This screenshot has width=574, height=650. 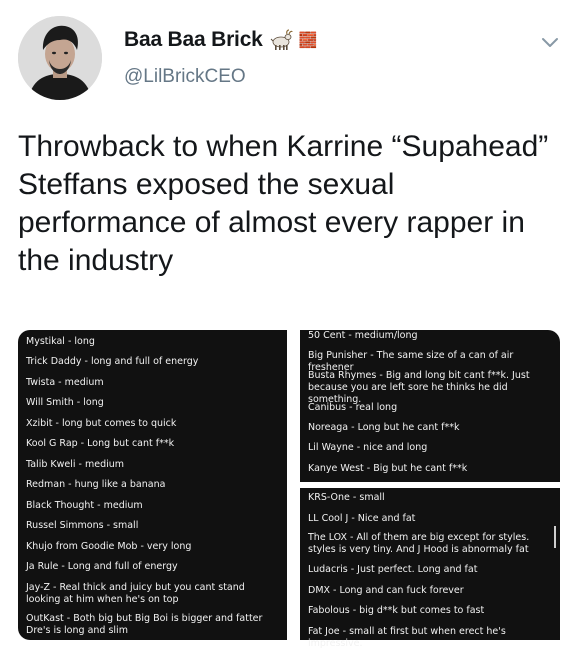 What do you see at coordinates (82, 525) in the screenshot?
I see `image-text-line: Russel Simmons - small` at bounding box center [82, 525].